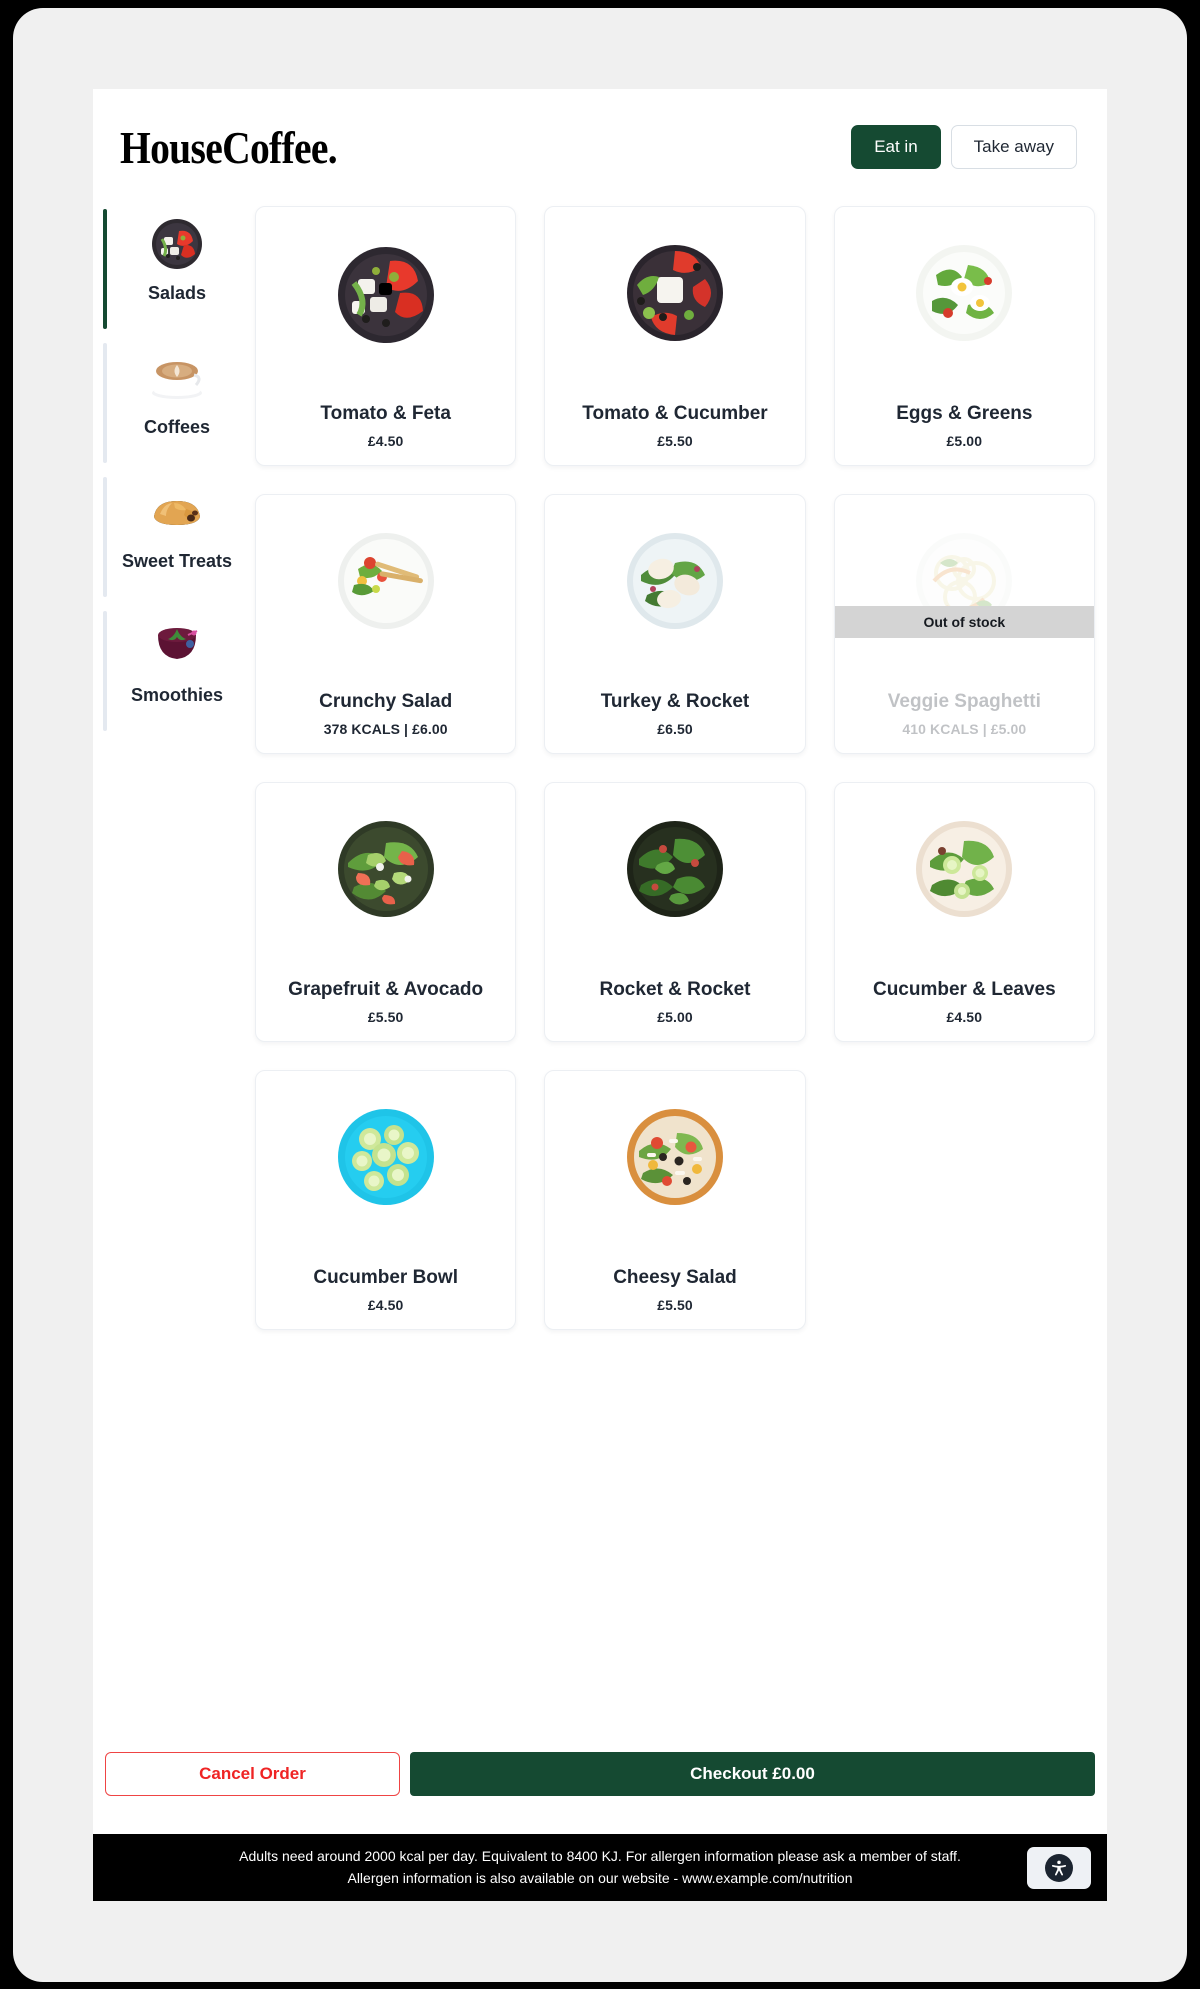 Image resolution: width=1200 pixels, height=1989 pixels. I want to click on menu-card-text: Tomato & Cucumber £5.50, so click(674, 425).